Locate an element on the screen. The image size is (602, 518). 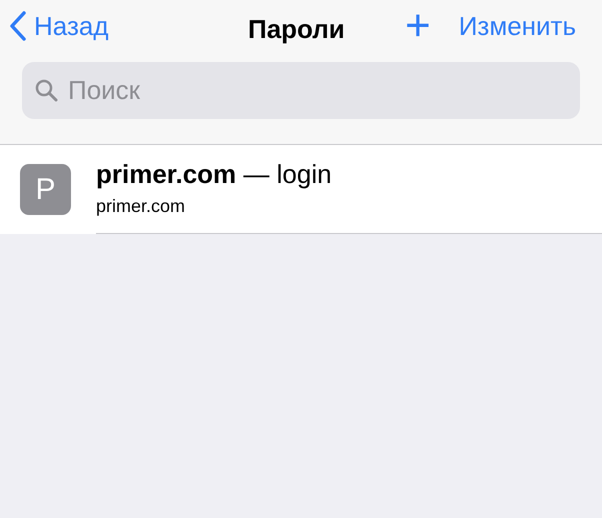
nav-title: Пароли is located at coordinates (296, 29).